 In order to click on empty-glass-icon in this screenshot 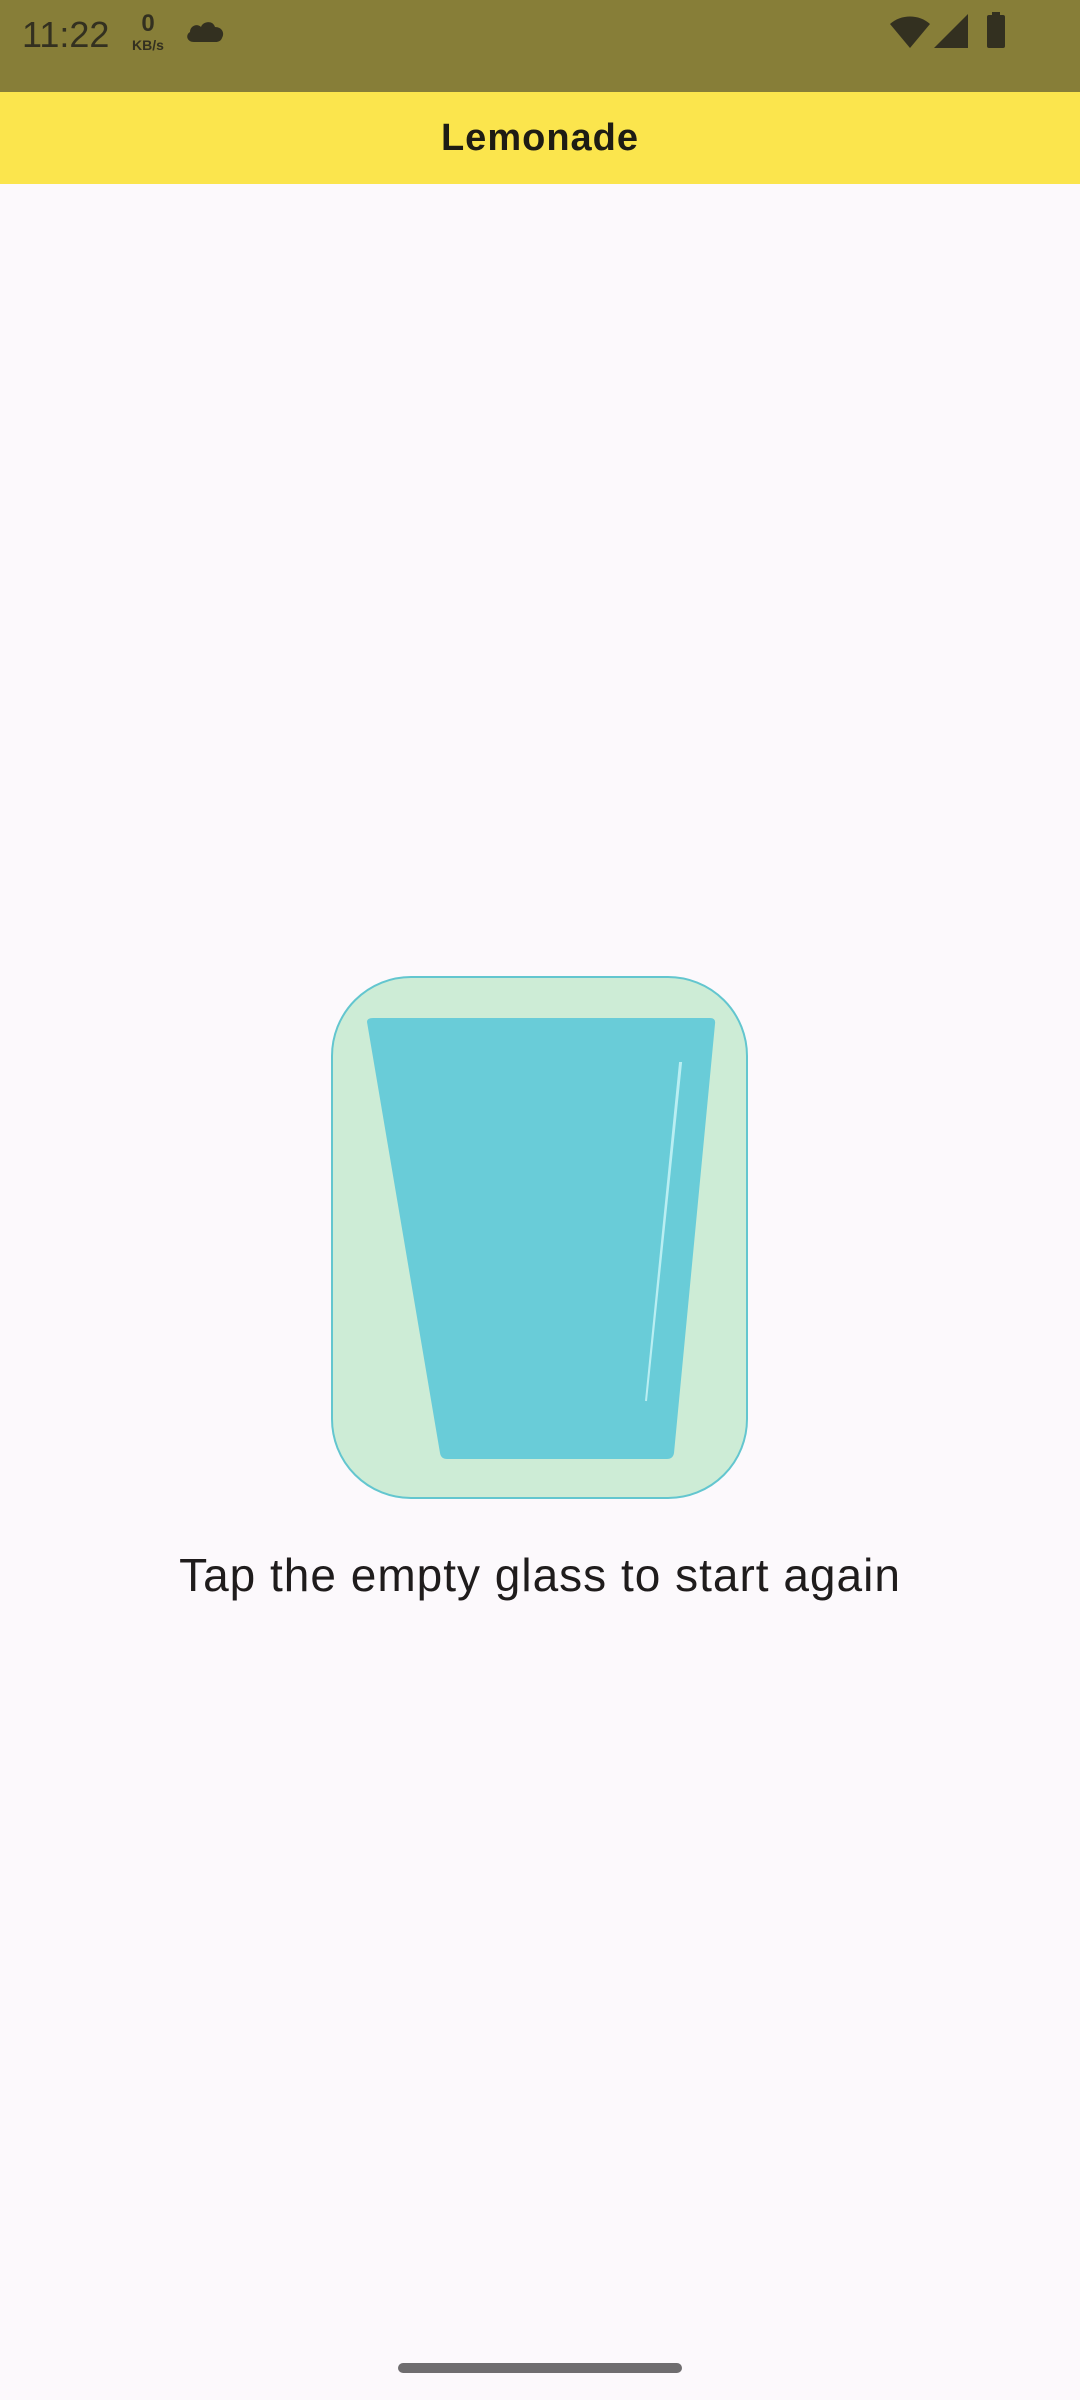, I will do `click(541, 1238)`.